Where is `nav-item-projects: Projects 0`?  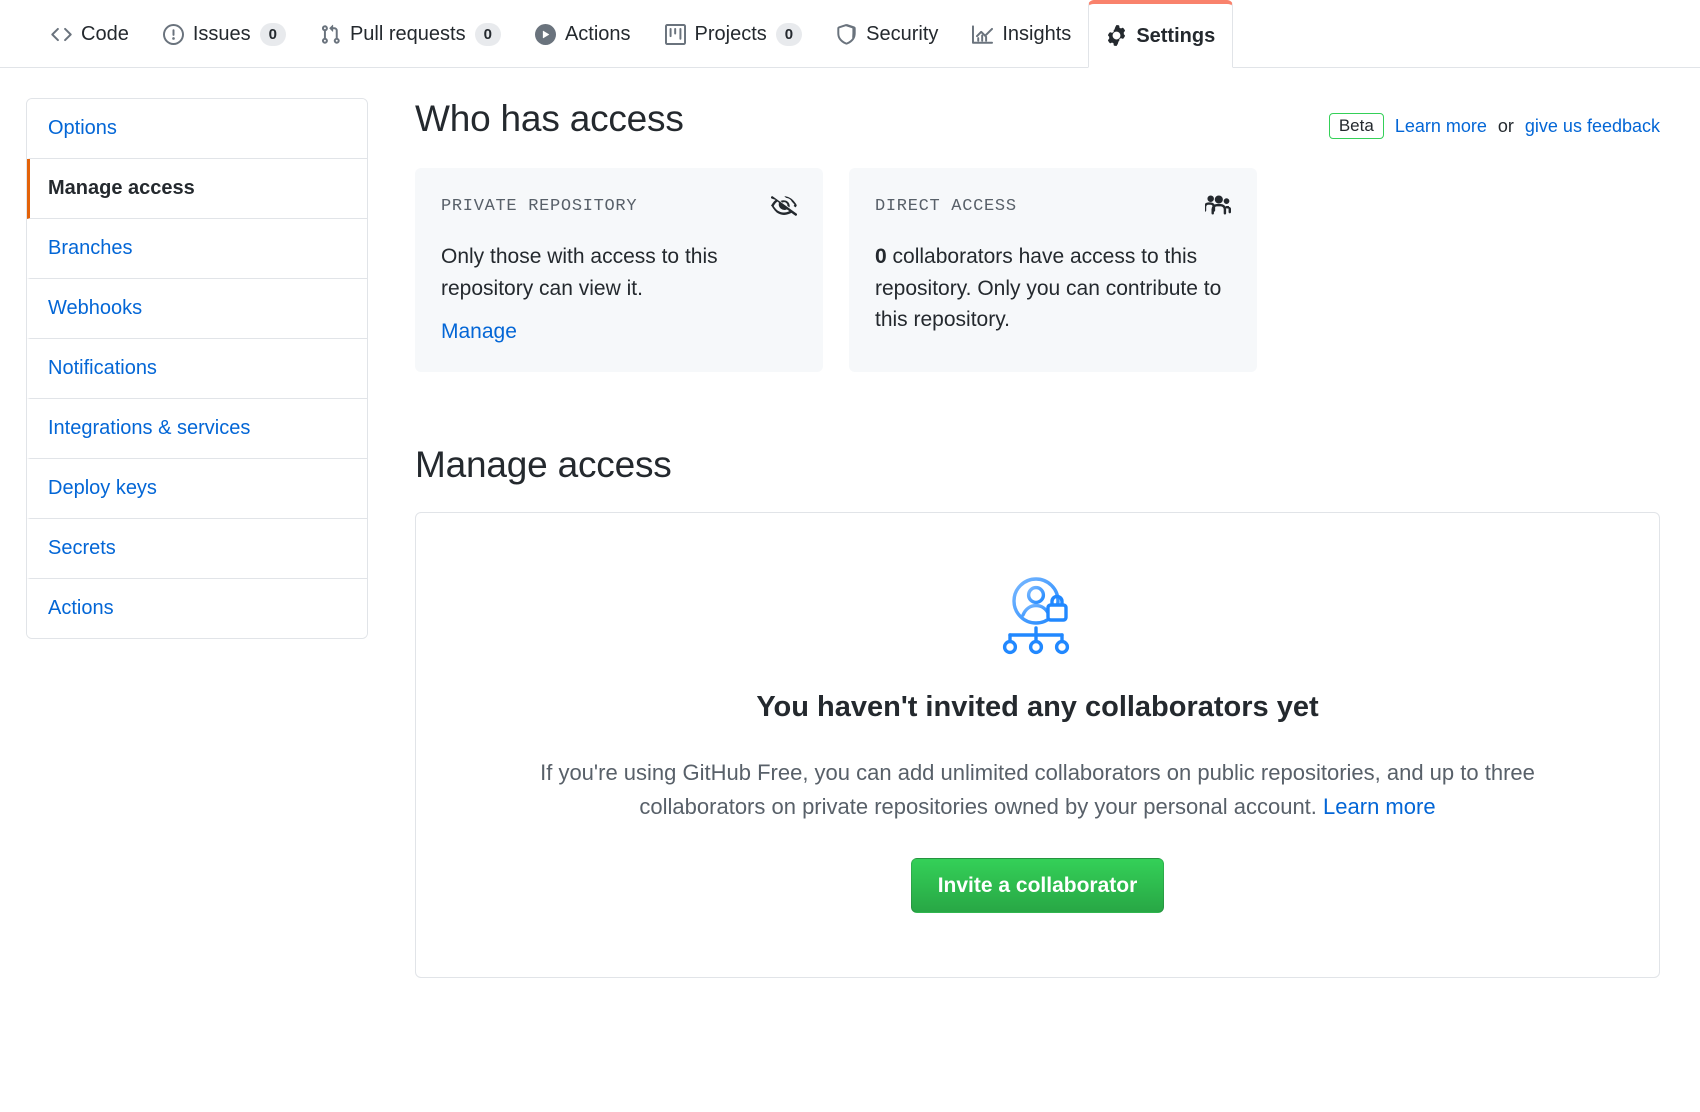
nav-item-projects: Projects 0 is located at coordinates (734, 34).